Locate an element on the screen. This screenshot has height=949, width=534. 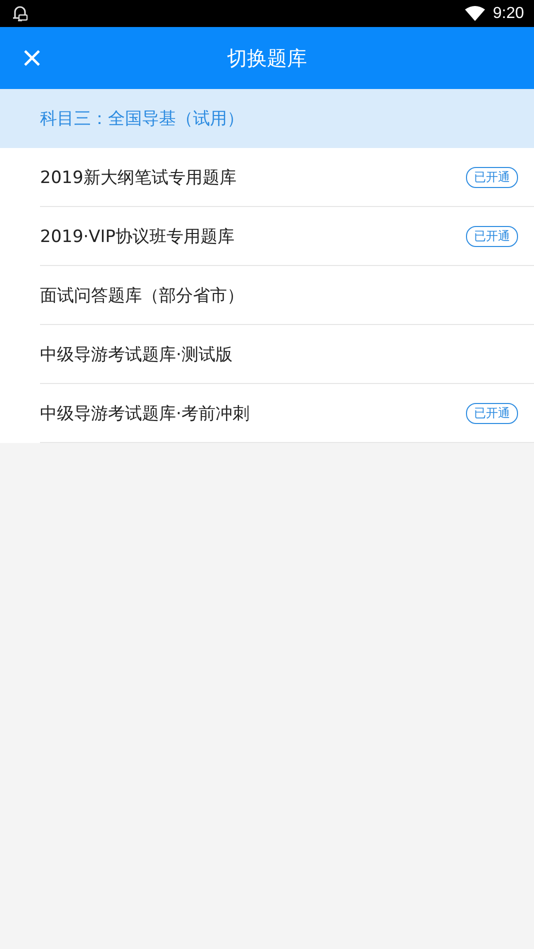
question-bank-item: 中级导游考试题库·考前冲刺 已开通 is located at coordinates (287, 413).